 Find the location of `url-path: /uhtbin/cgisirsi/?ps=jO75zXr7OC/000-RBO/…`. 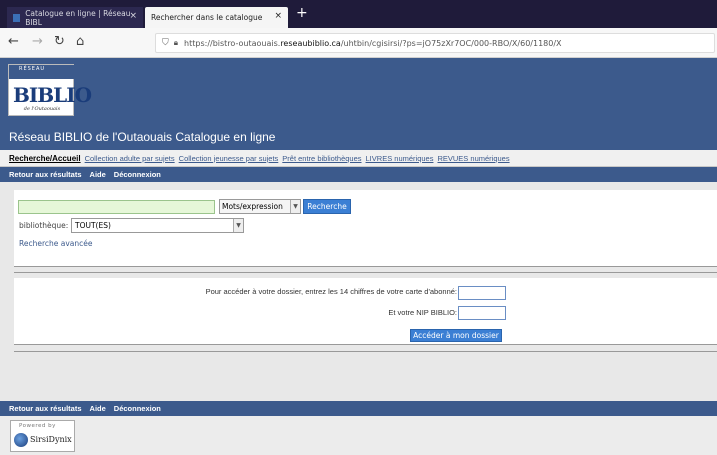

url-path: /uhtbin/cgisirsi/?ps=jO75zXr7OC/000-RBO/… is located at coordinates (451, 43).